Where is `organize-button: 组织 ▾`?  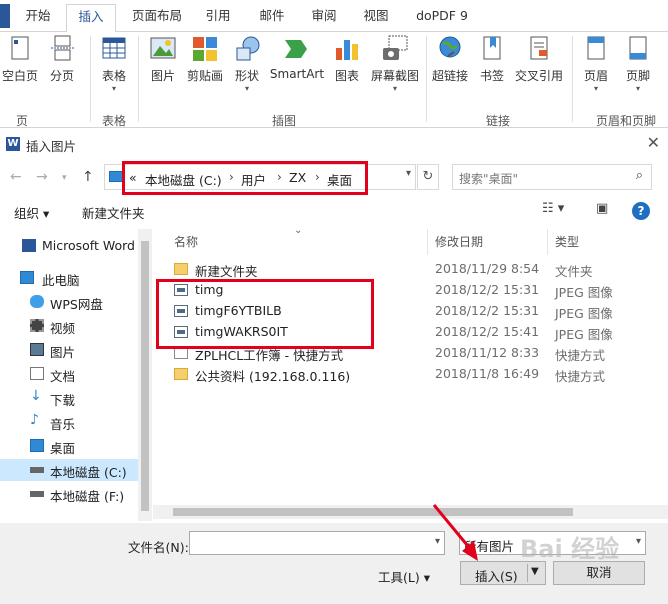 organize-button: 组织 ▾ is located at coordinates (31, 212).